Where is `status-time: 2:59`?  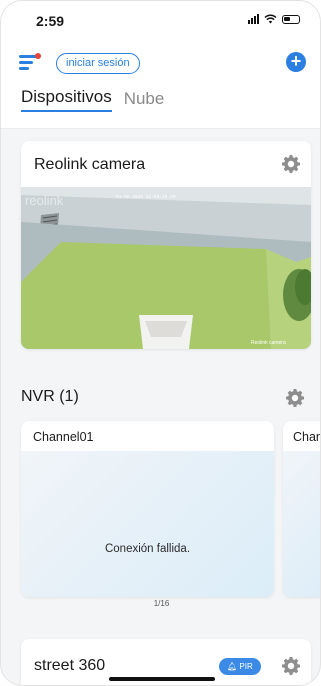 status-time: 2:59 is located at coordinates (50, 21).